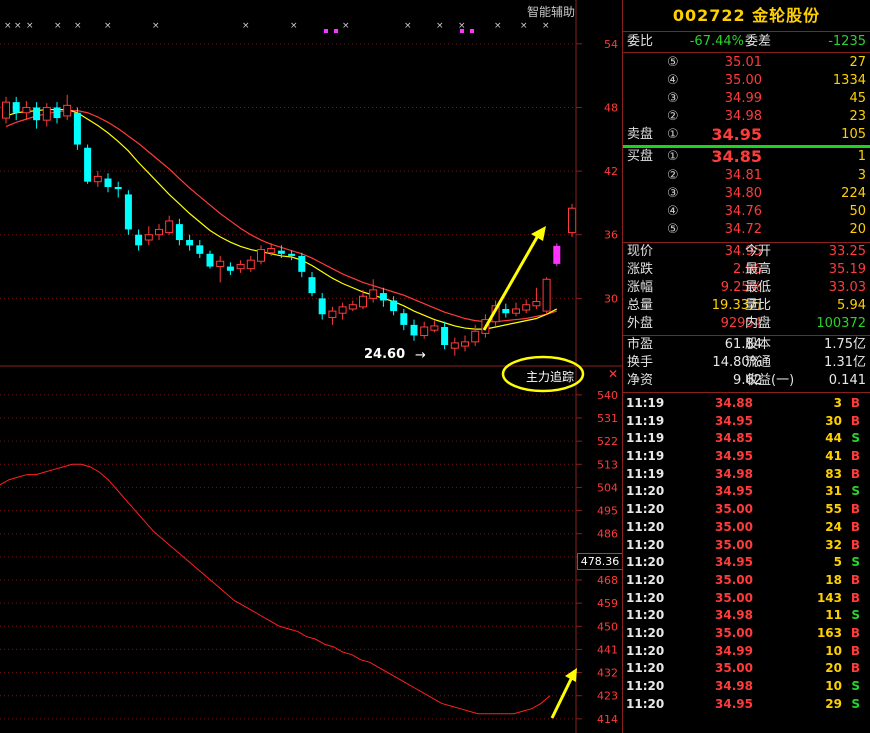  What do you see at coordinates (845, 344) in the screenshot?
I see `stat-value: 1.75亿` at bounding box center [845, 344].